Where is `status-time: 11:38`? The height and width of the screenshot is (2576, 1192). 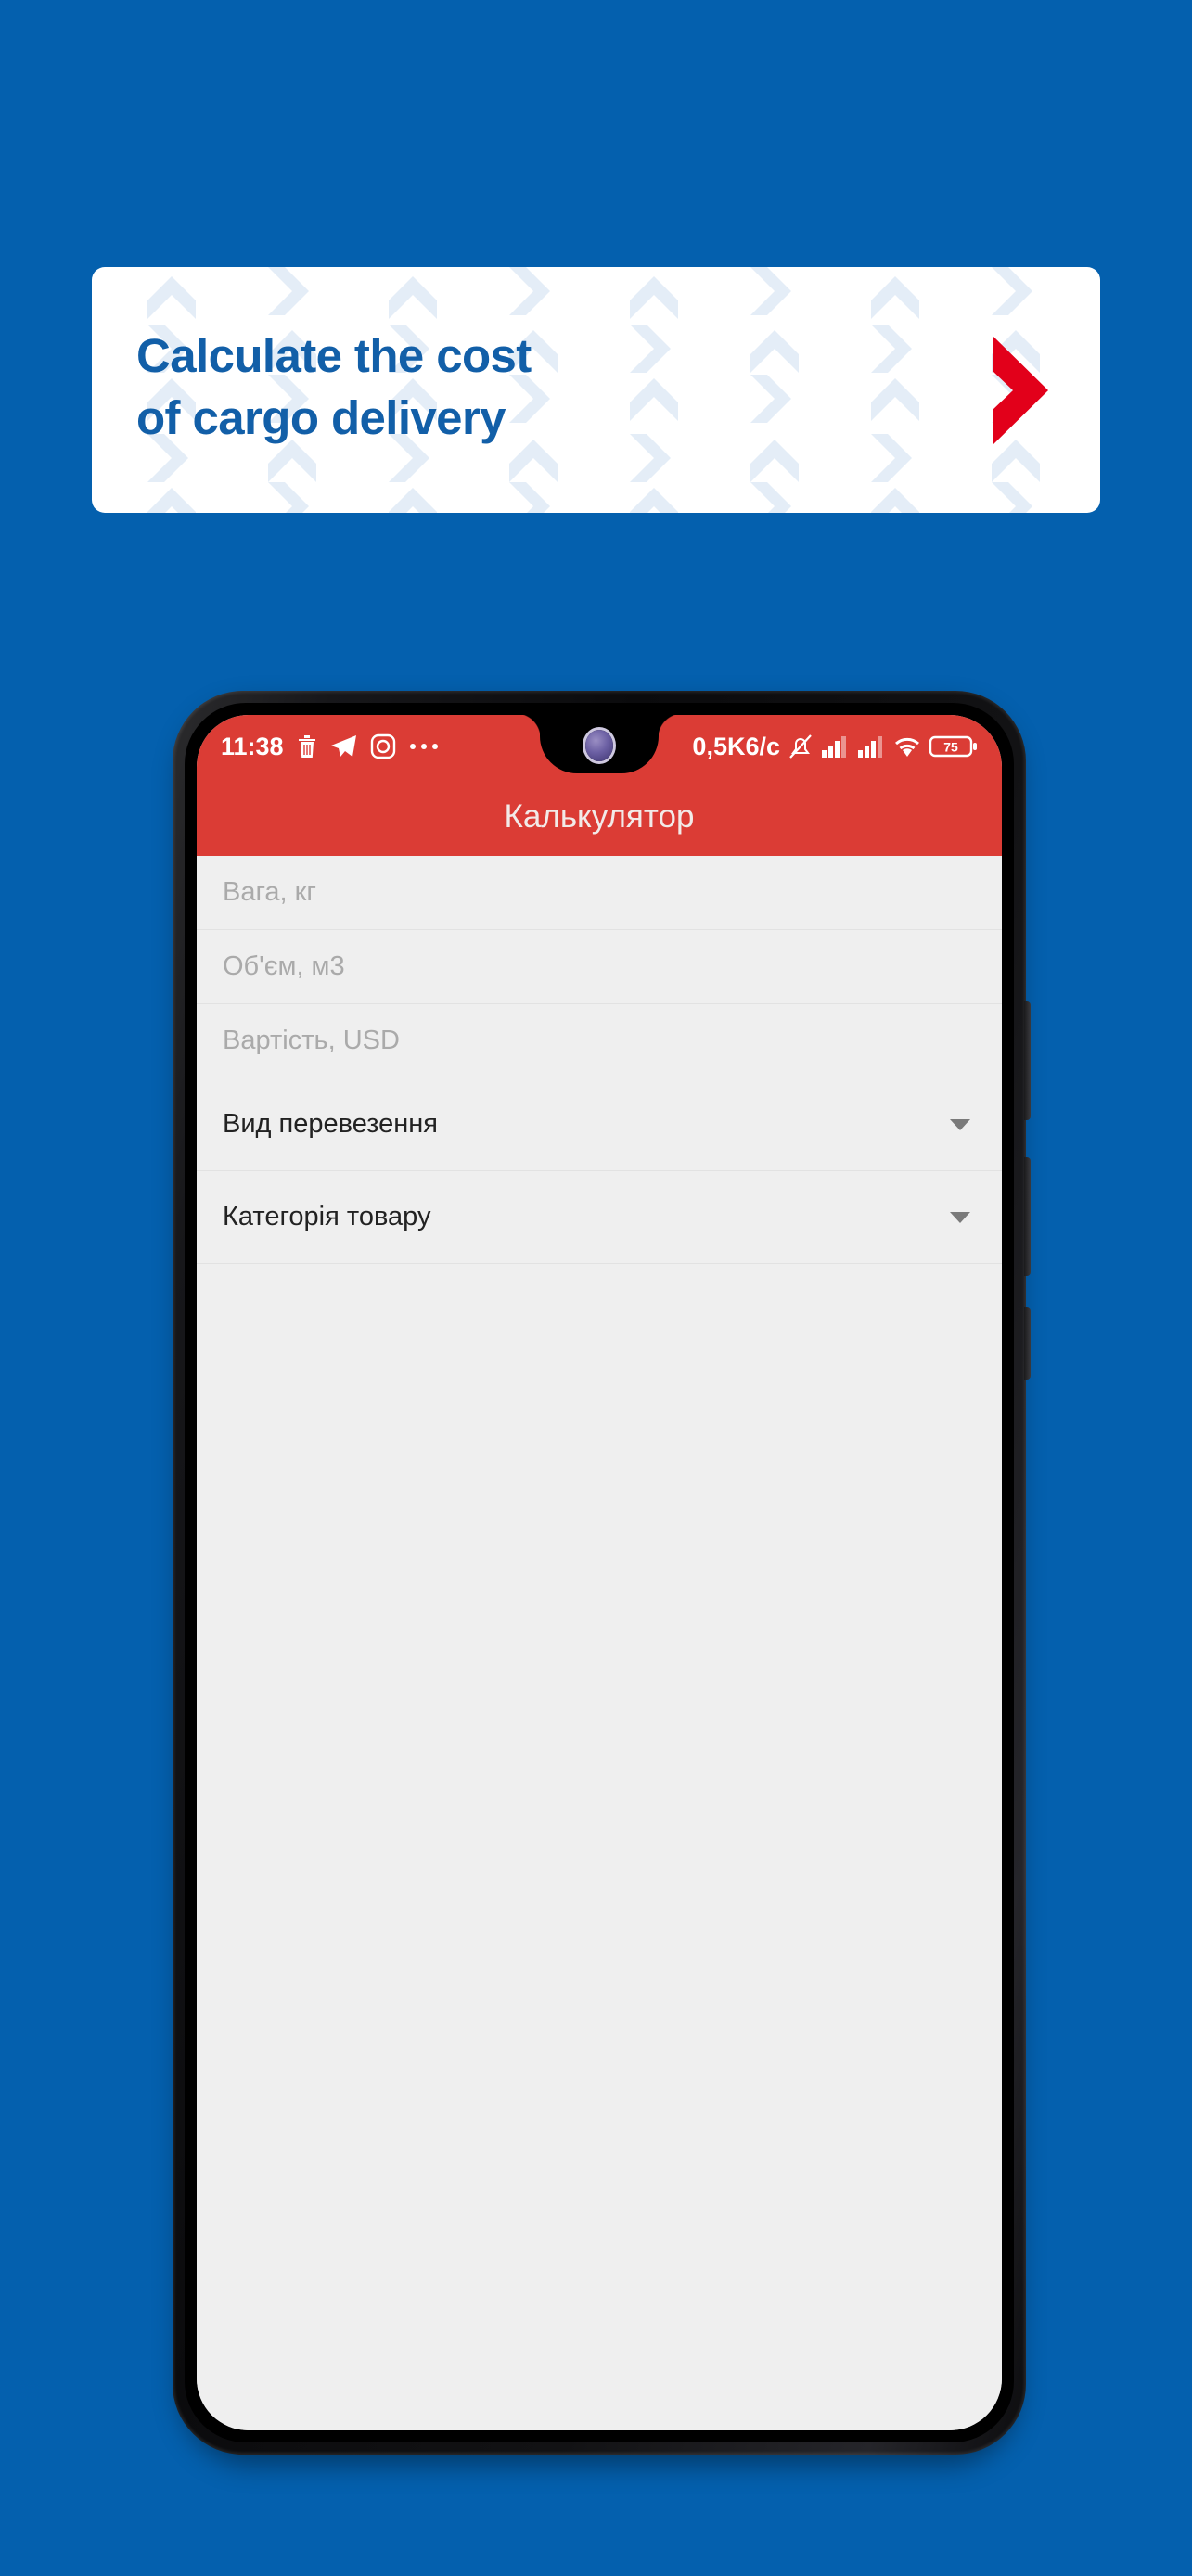 status-time: 11:38 is located at coordinates (252, 746).